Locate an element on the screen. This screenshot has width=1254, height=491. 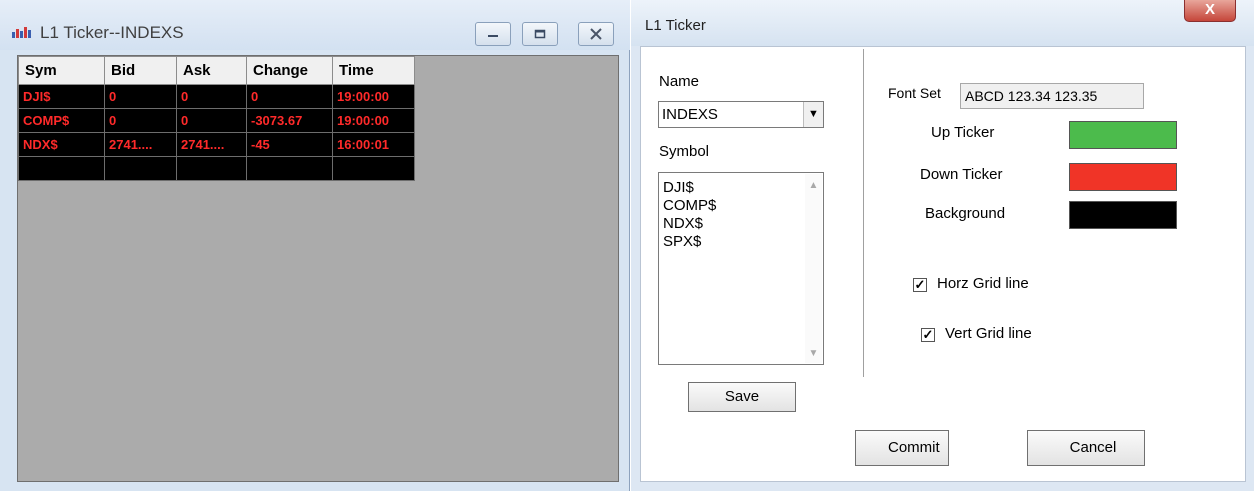
ticker-titlebar: L1 Ticker--INDEXS is located at coordinates (315, 25).